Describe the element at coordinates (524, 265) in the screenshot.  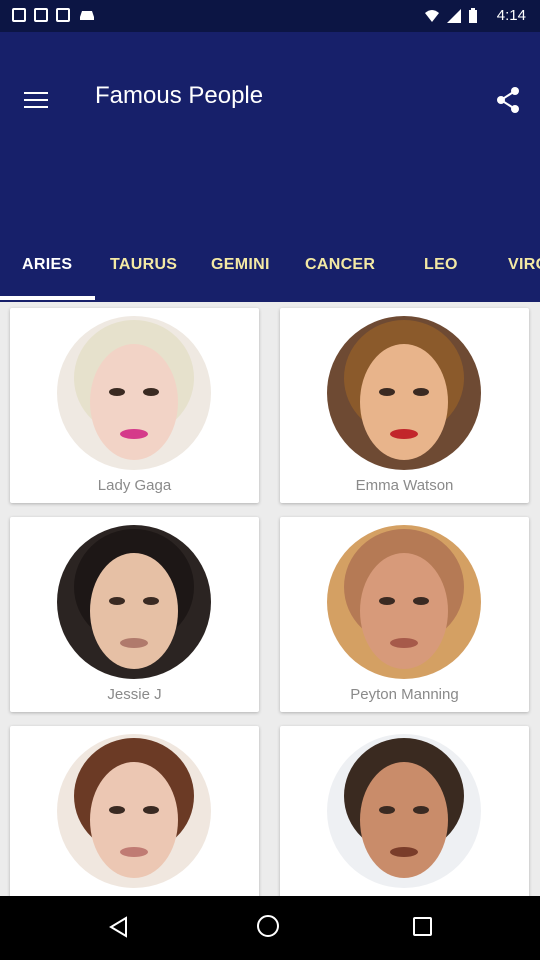
I see `tab-virgo: VIRGO` at that location.